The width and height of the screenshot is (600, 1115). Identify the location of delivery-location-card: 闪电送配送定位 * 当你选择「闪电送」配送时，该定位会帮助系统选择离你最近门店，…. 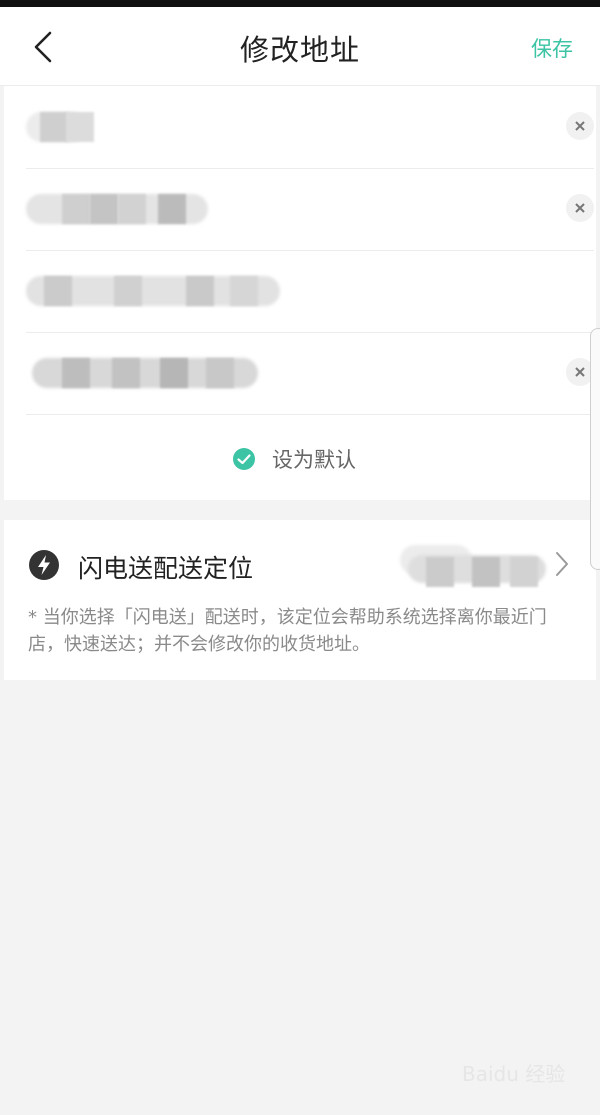
(300, 600).